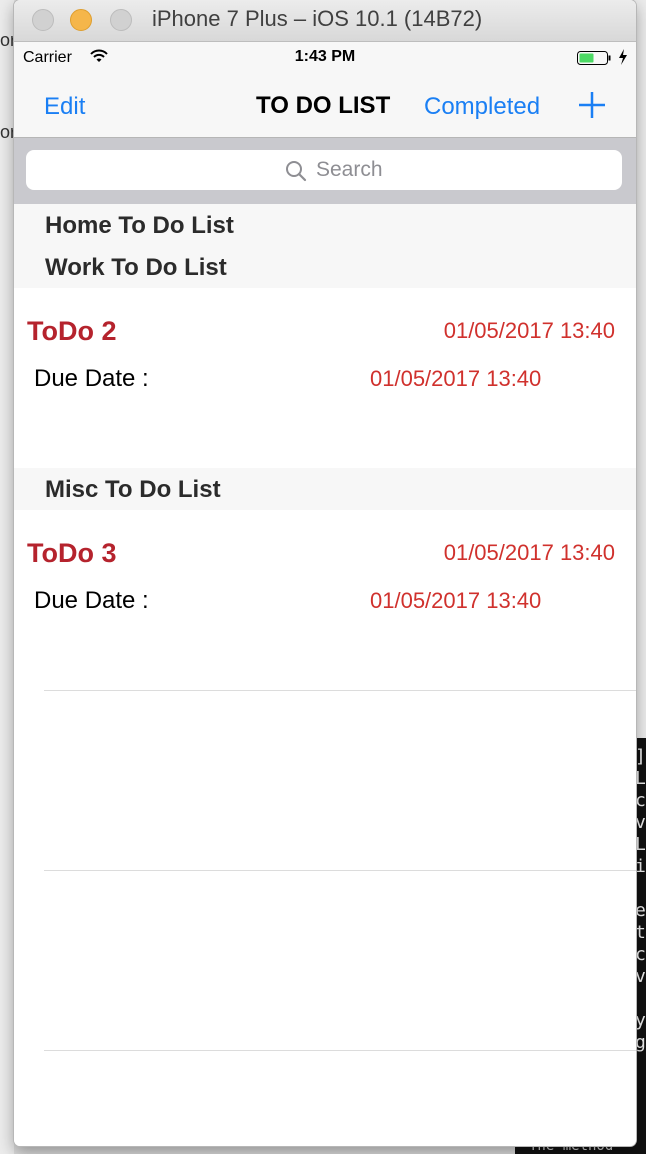 This screenshot has height=1154, width=646. What do you see at coordinates (325, 489) in the screenshot?
I see `section-header-misc: Misc To Do List` at bounding box center [325, 489].